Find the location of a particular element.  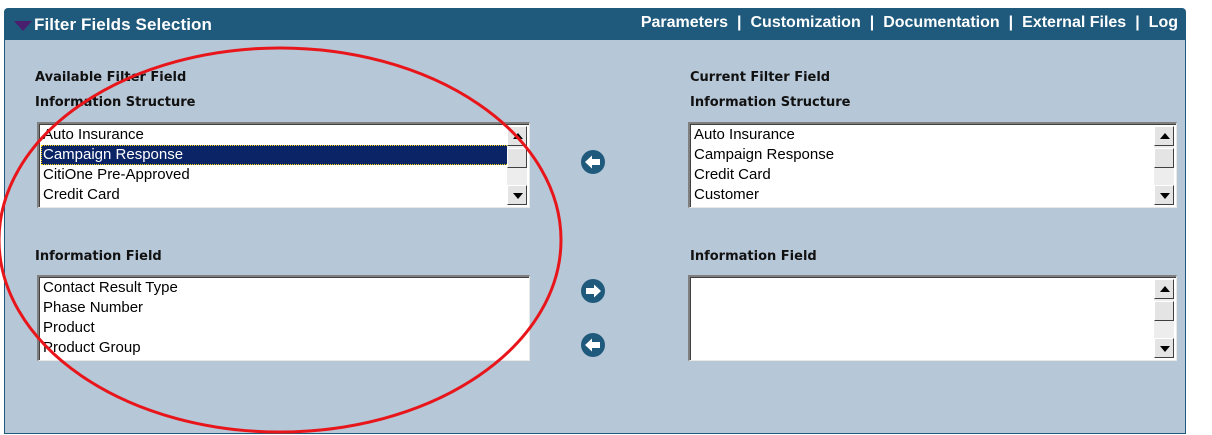

external-files-link: External Files is located at coordinates (1074, 23).